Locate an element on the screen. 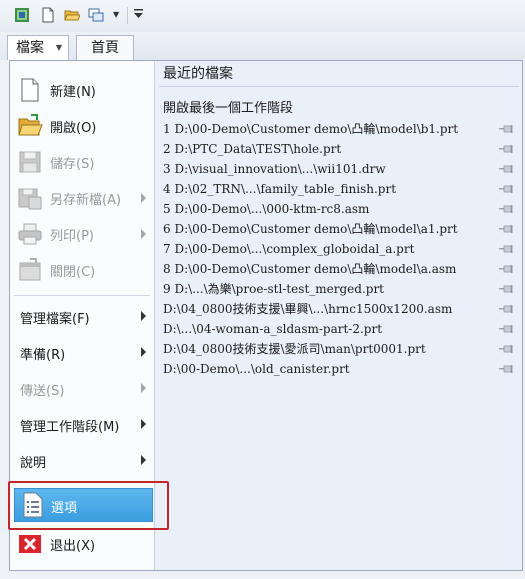 This screenshot has width=525, height=579. options-list-icon is located at coordinates (33, 505).